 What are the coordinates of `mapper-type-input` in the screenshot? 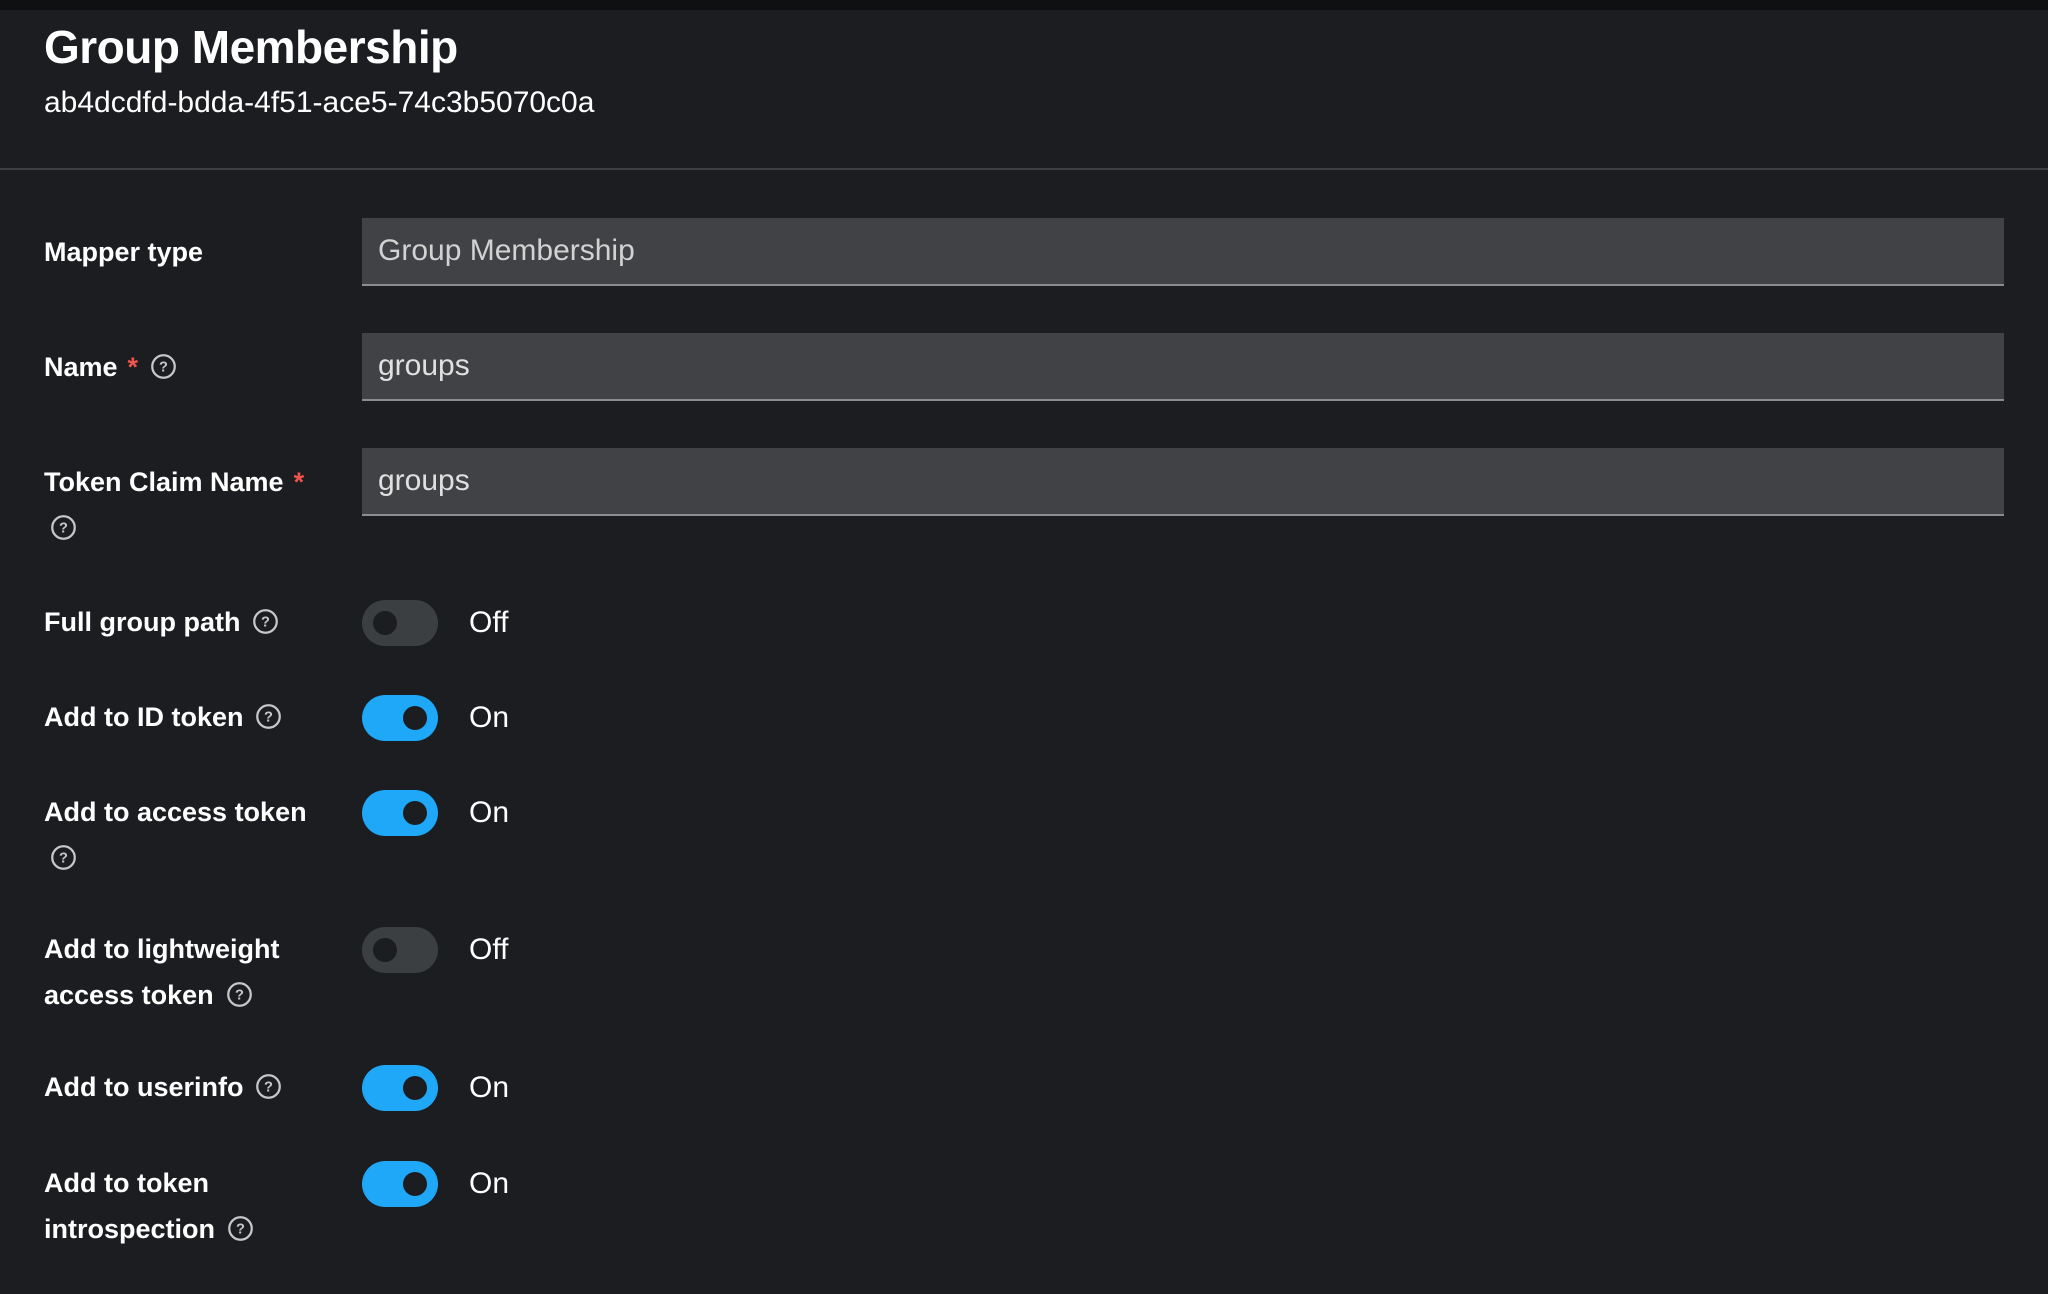 It's located at (1183, 252).